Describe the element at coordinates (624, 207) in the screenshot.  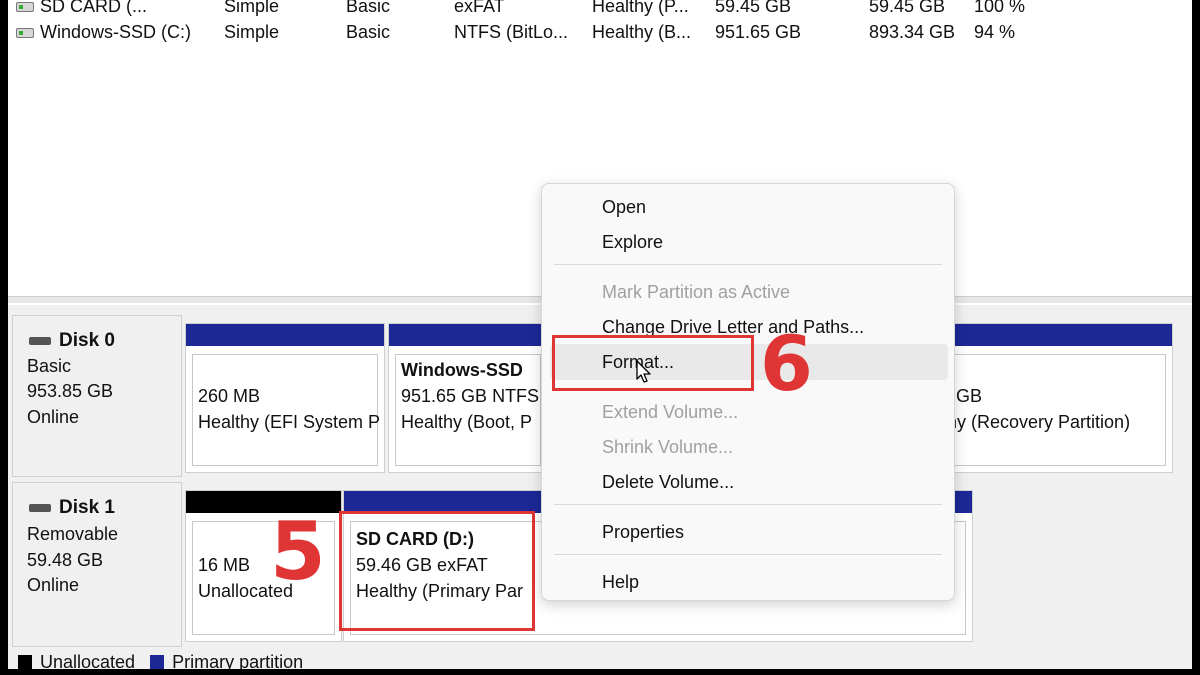
I see `menu-item-open: Open` at that location.